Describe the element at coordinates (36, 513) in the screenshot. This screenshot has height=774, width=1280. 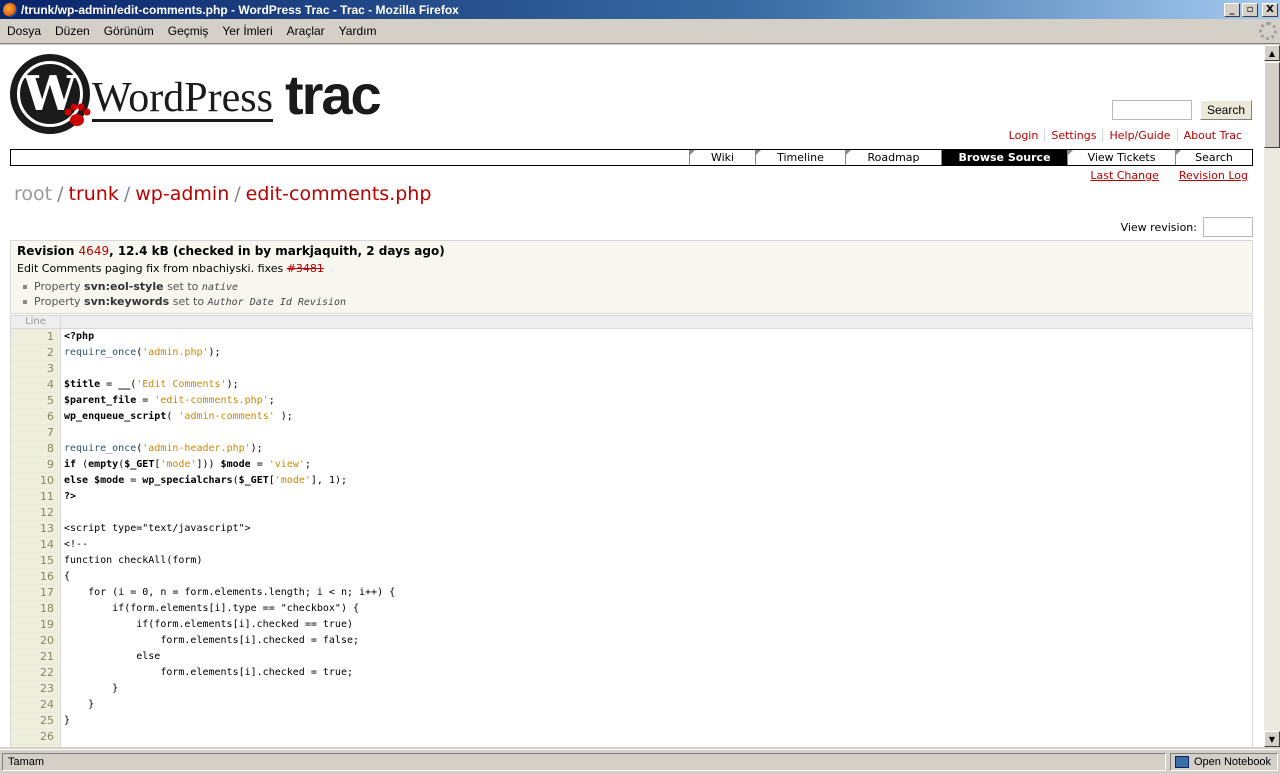
I see `line-number: 12` at that location.